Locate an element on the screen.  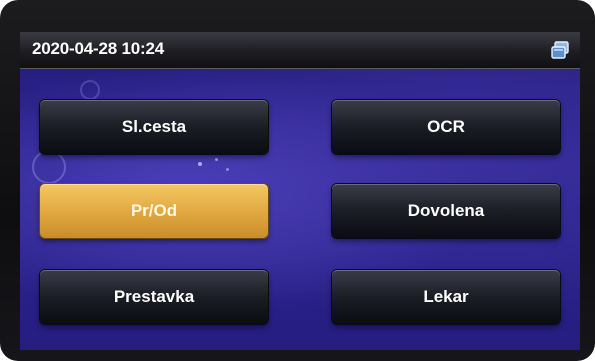
button-label: Lekar is located at coordinates (446, 296).